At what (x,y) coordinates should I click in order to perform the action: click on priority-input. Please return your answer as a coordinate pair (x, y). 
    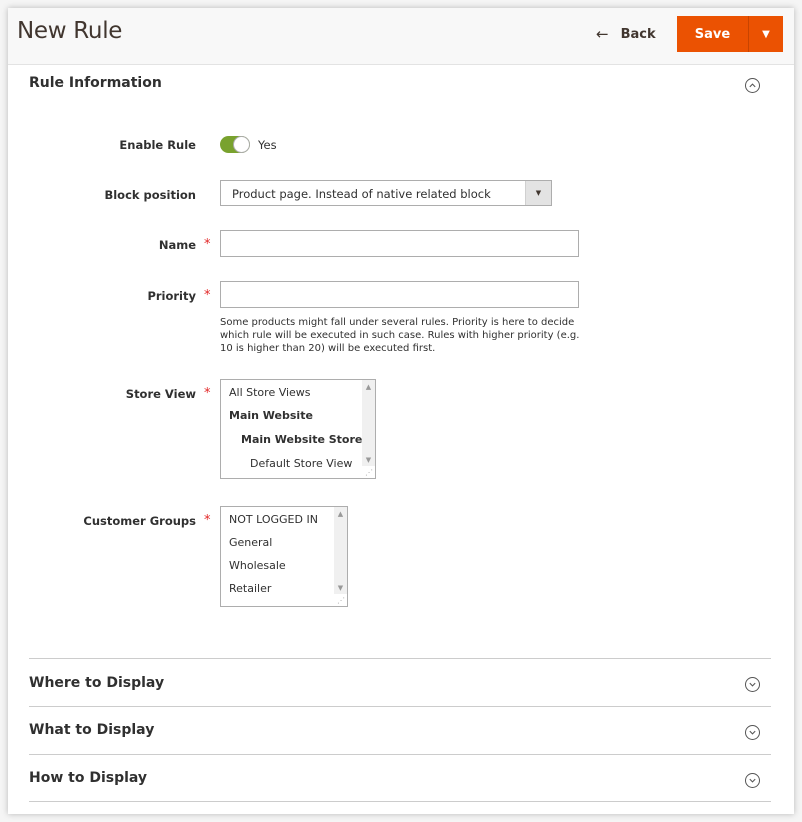
    Looking at the image, I should click on (399, 294).